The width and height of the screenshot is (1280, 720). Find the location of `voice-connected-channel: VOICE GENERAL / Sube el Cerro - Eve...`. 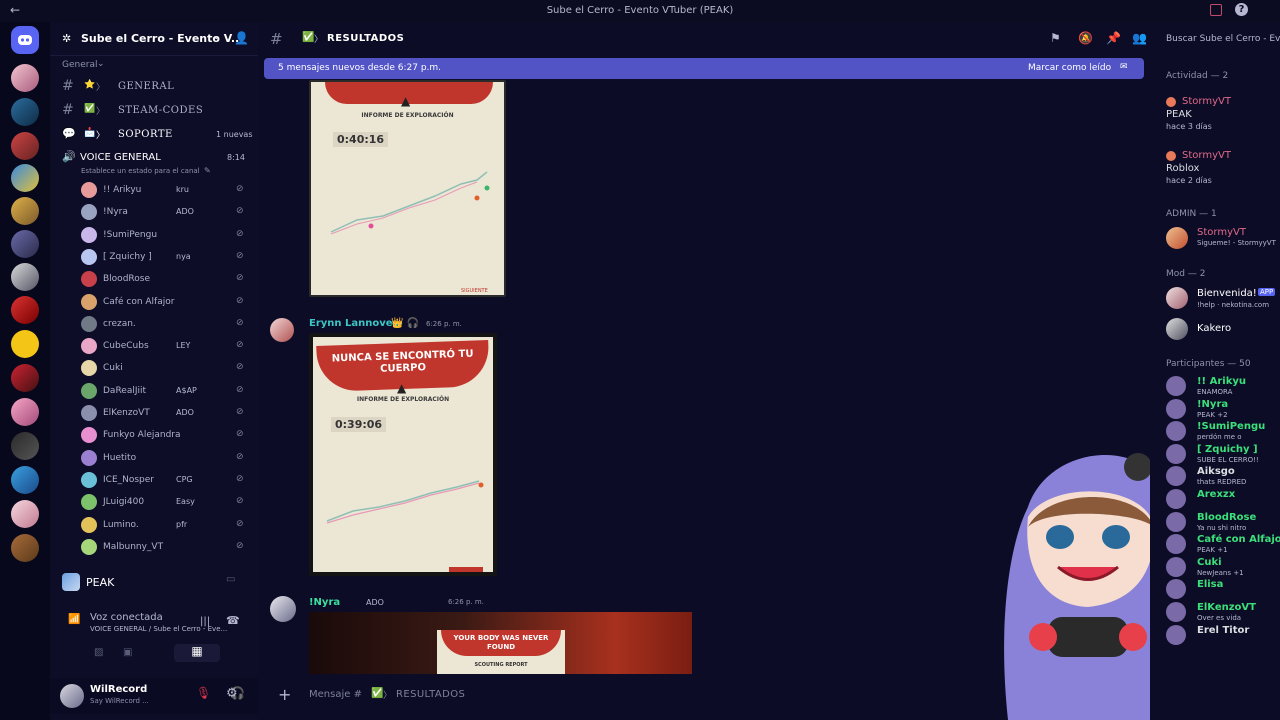

voice-connected-channel: VOICE GENERAL / Sube el Cerro - Eve... is located at coordinates (164, 629).